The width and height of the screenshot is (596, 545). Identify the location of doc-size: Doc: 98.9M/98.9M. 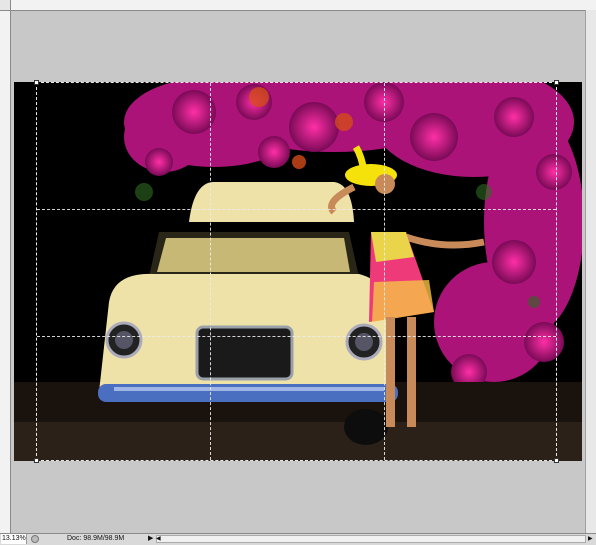
(95, 539).